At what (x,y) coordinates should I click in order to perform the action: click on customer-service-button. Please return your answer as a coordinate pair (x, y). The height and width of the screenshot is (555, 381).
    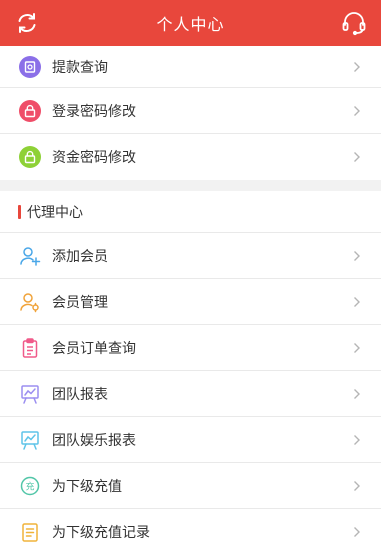
    Looking at the image, I should click on (354, 23).